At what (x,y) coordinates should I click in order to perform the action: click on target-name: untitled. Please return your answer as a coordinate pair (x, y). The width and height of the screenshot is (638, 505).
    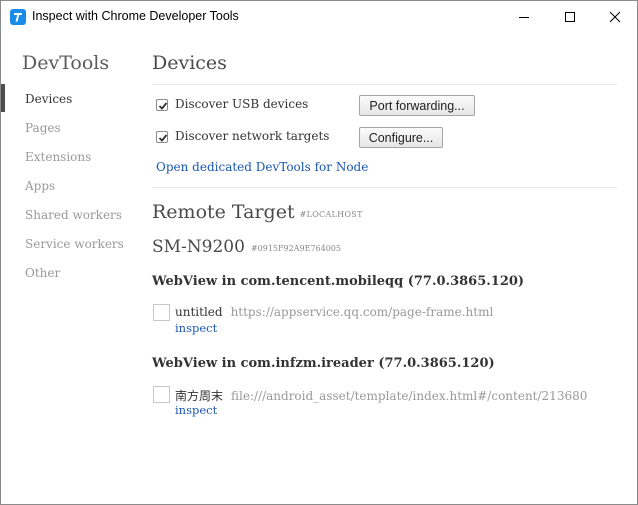
    Looking at the image, I should click on (199, 312).